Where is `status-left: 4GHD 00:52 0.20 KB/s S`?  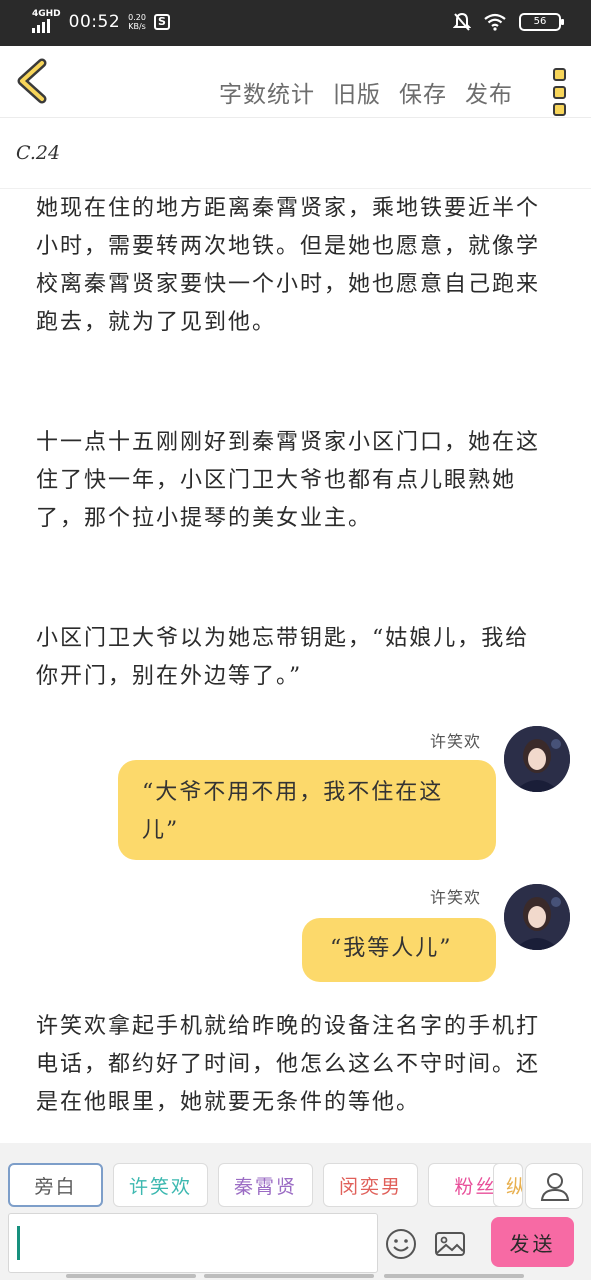
status-left: 4GHD 00:52 0.20 KB/s S is located at coordinates (101, 21).